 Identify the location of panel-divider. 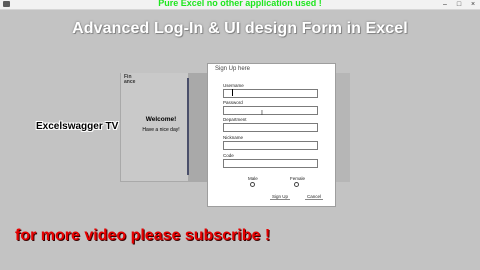
(188, 126).